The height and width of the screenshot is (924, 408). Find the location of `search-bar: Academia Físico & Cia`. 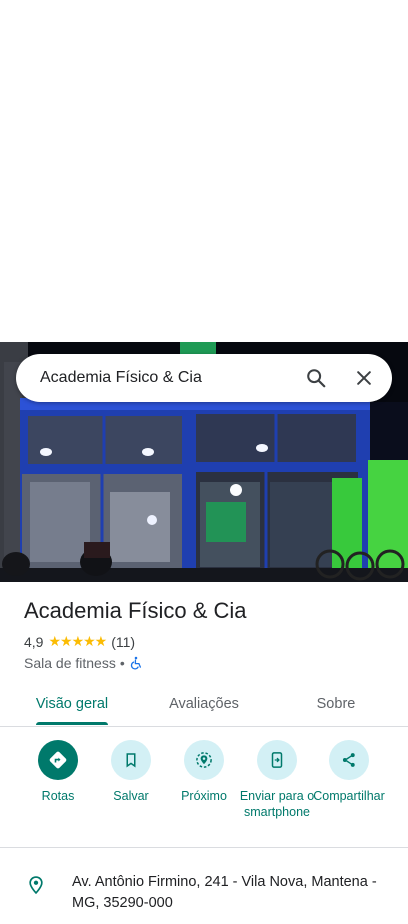

search-bar: Academia Físico & Cia is located at coordinates (204, 378).